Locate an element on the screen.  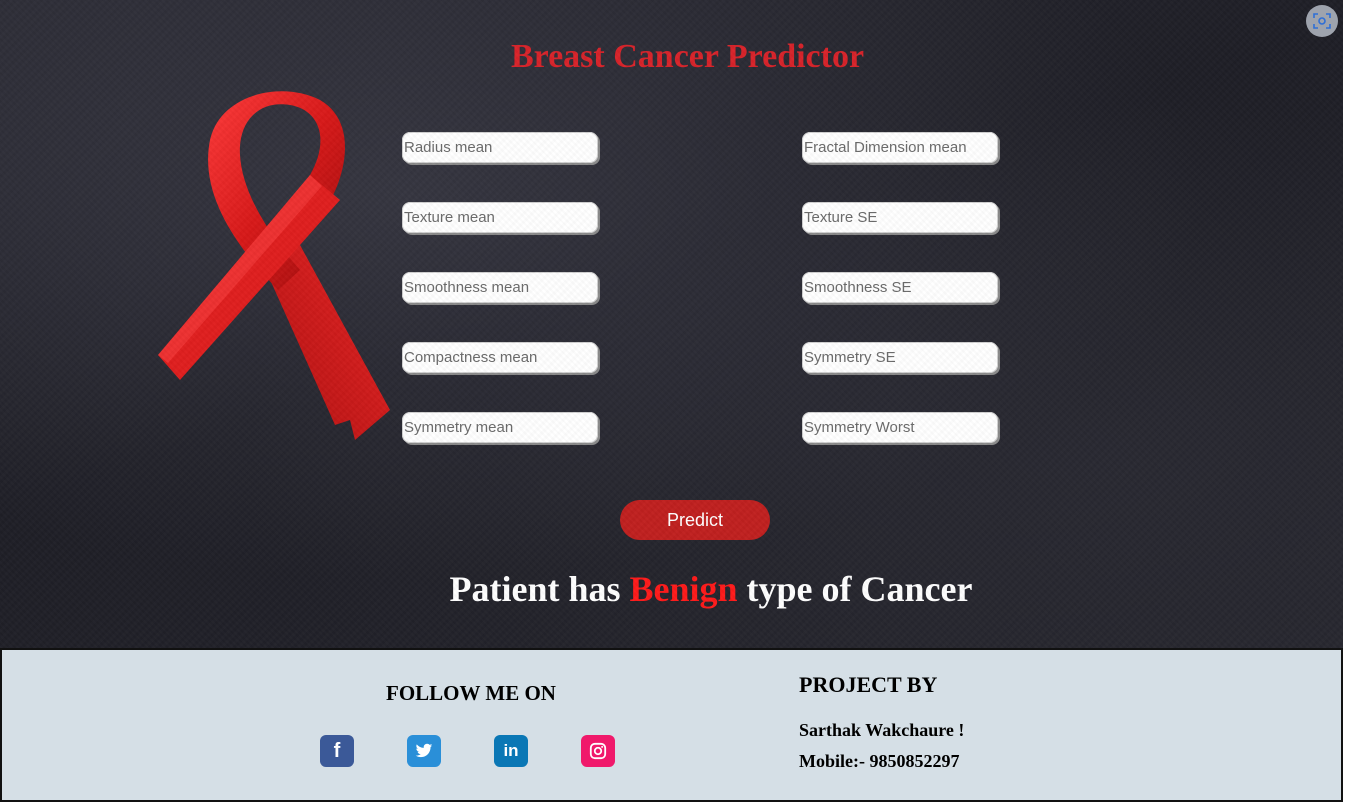
result-prefix: Patient has is located at coordinates (535, 589).